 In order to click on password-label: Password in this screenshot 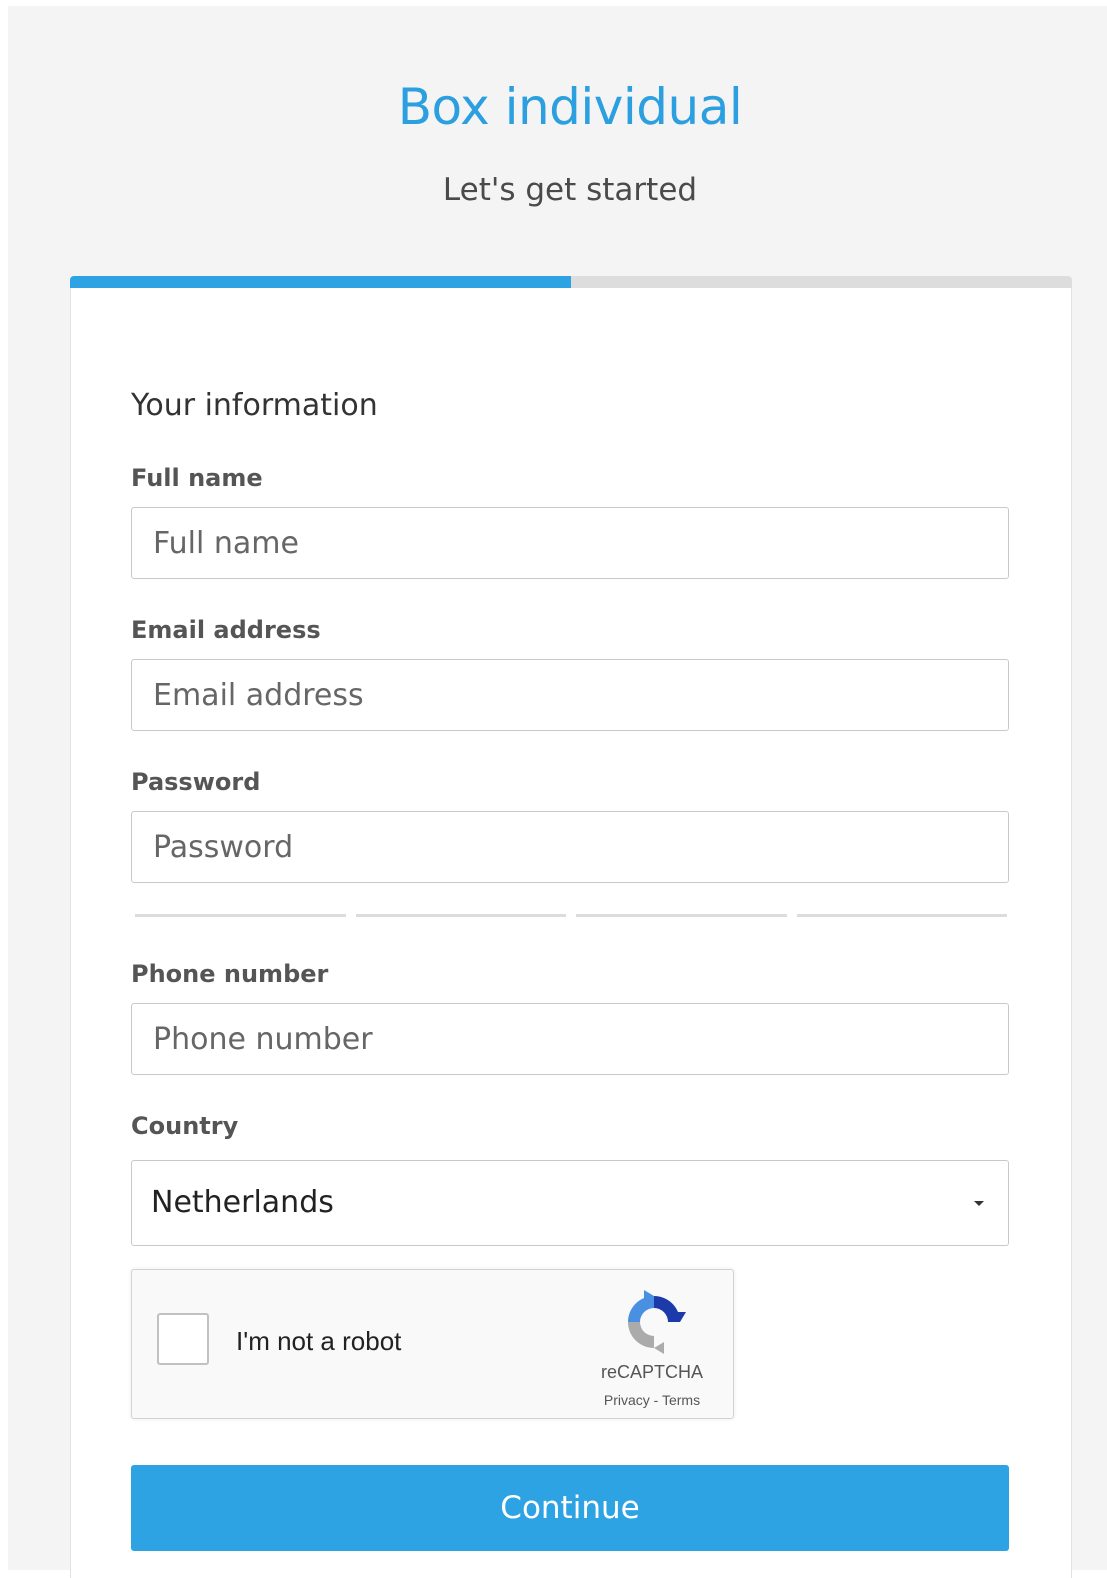, I will do `click(196, 782)`.